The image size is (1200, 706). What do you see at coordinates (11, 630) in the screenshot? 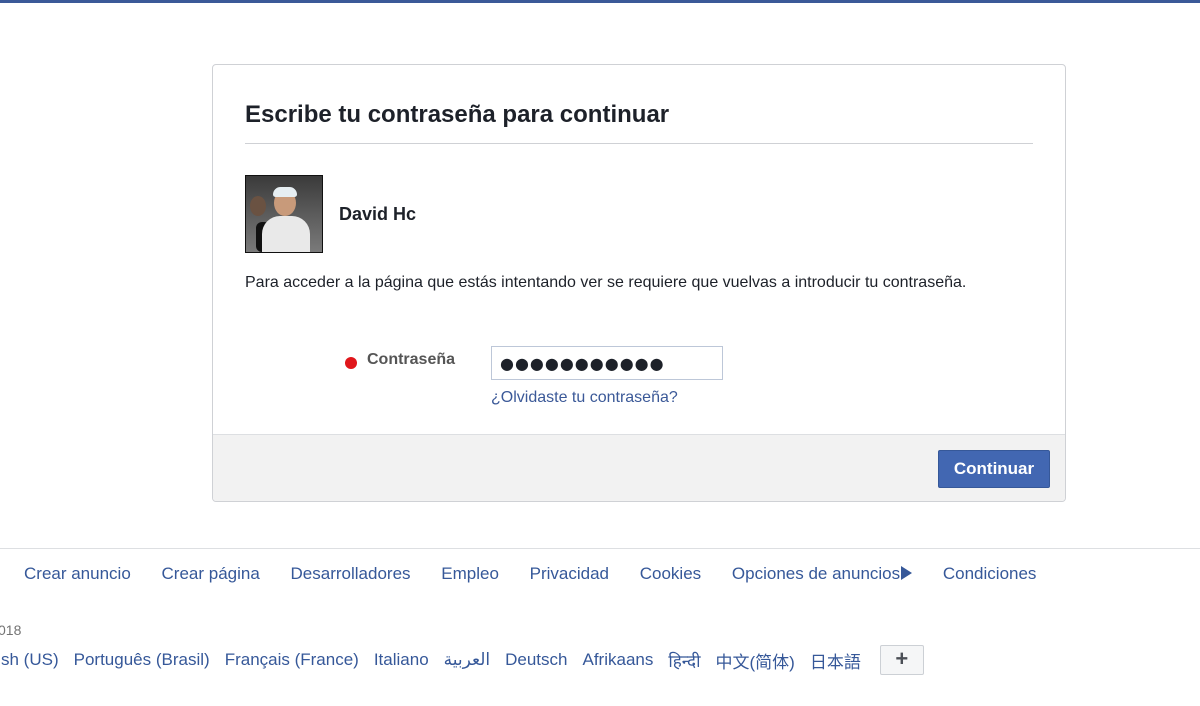
I see `copyright: 018` at bounding box center [11, 630].